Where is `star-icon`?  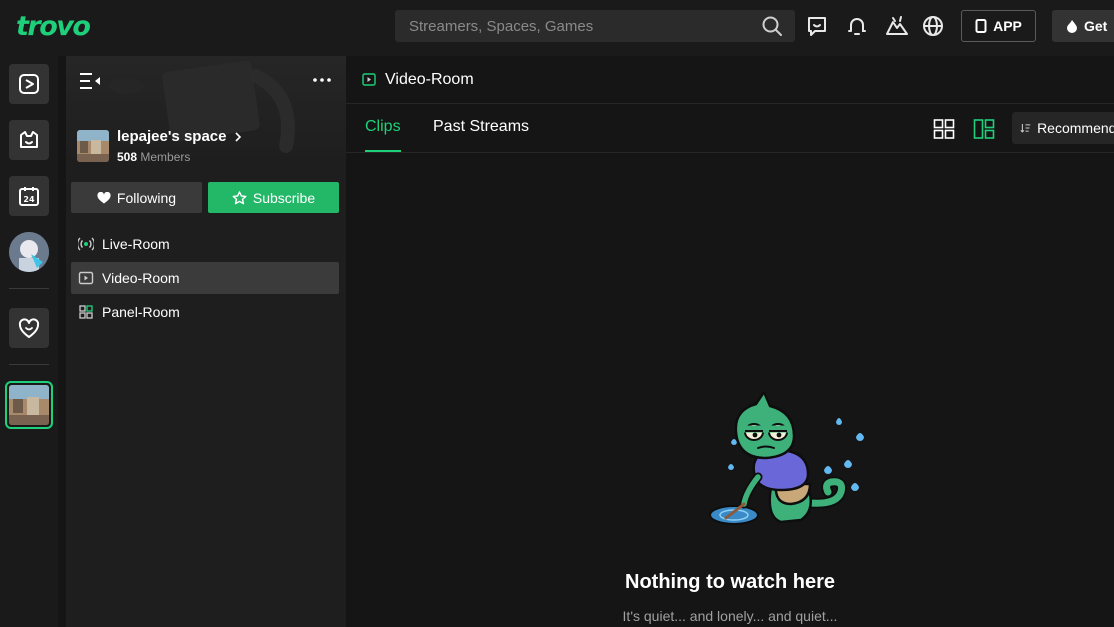
star-icon is located at coordinates (239, 197).